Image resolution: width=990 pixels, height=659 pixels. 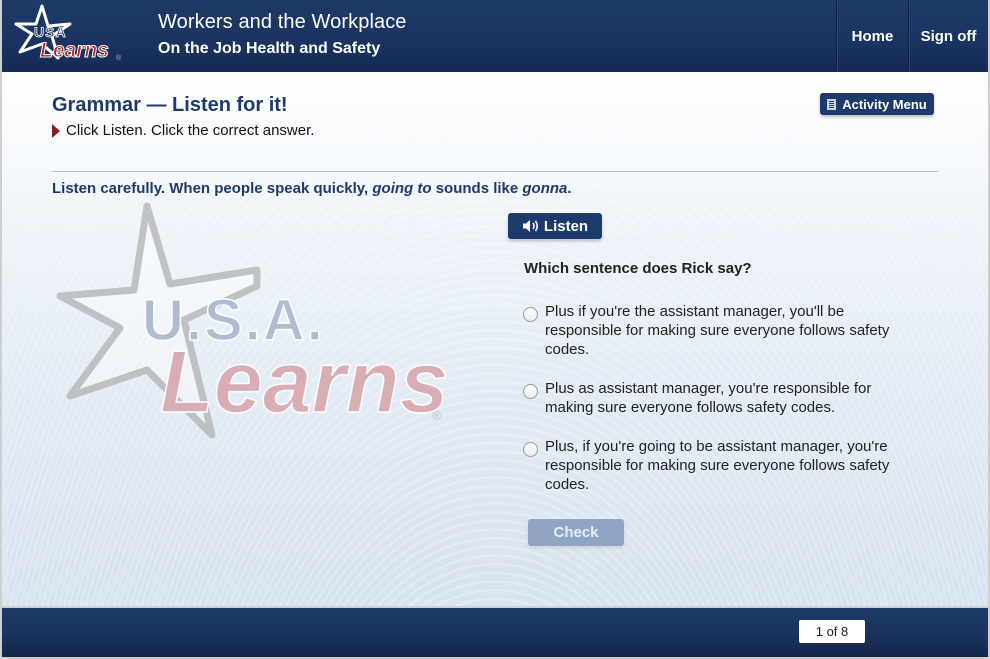 What do you see at coordinates (119, 58) in the screenshot?
I see `logo-registered-mark: ®` at bounding box center [119, 58].